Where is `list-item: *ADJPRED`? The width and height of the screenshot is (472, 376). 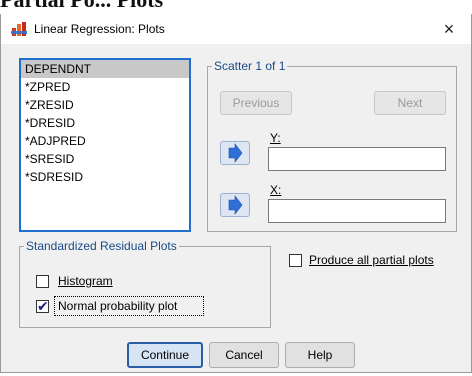 list-item: *ADJPRED is located at coordinates (105, 141).